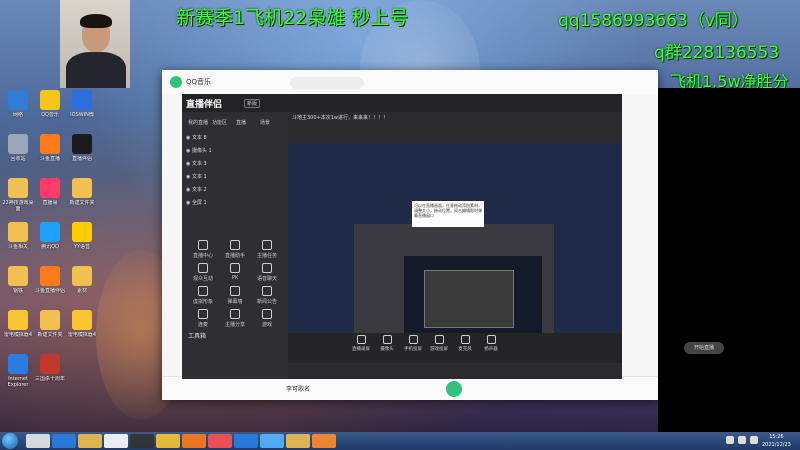  I want to click on qq-music-logo-icon, so click(176, 82).